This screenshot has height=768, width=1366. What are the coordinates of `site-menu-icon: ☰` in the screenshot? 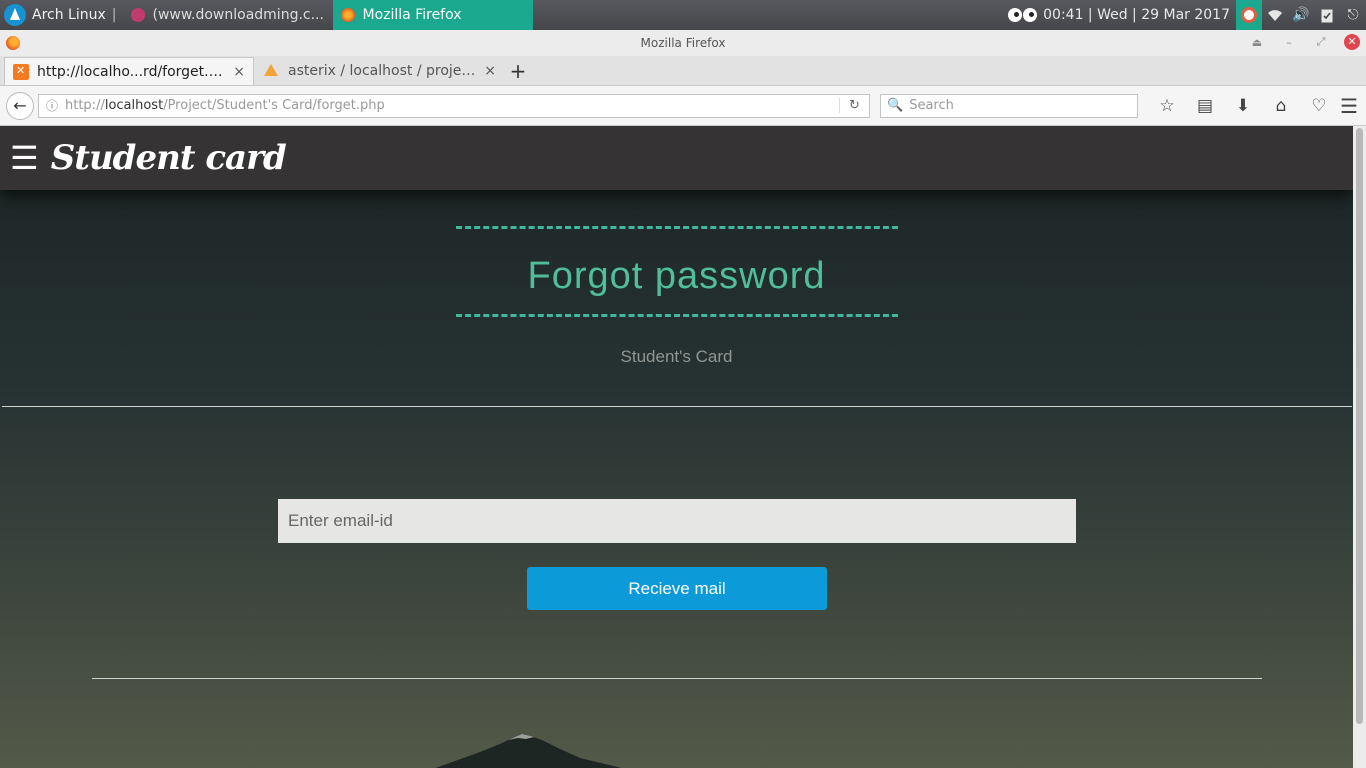 It's located at (24, 158).